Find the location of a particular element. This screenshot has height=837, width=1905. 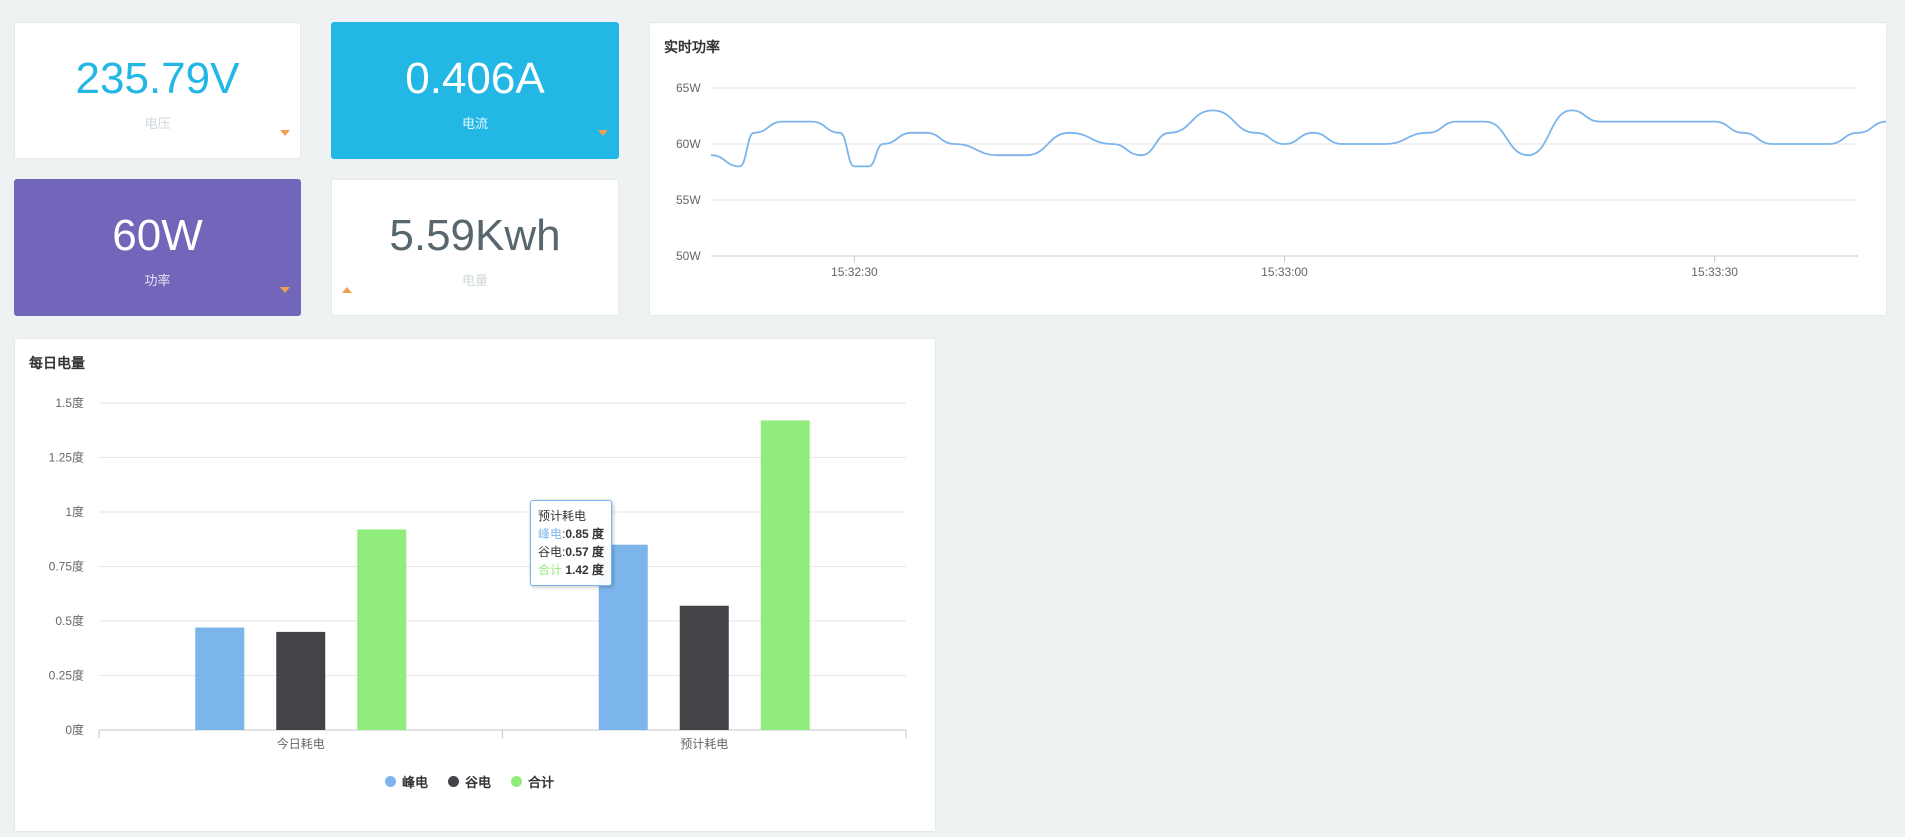

legend-item-peak: 峰电 is located at coordinates (406, 781).